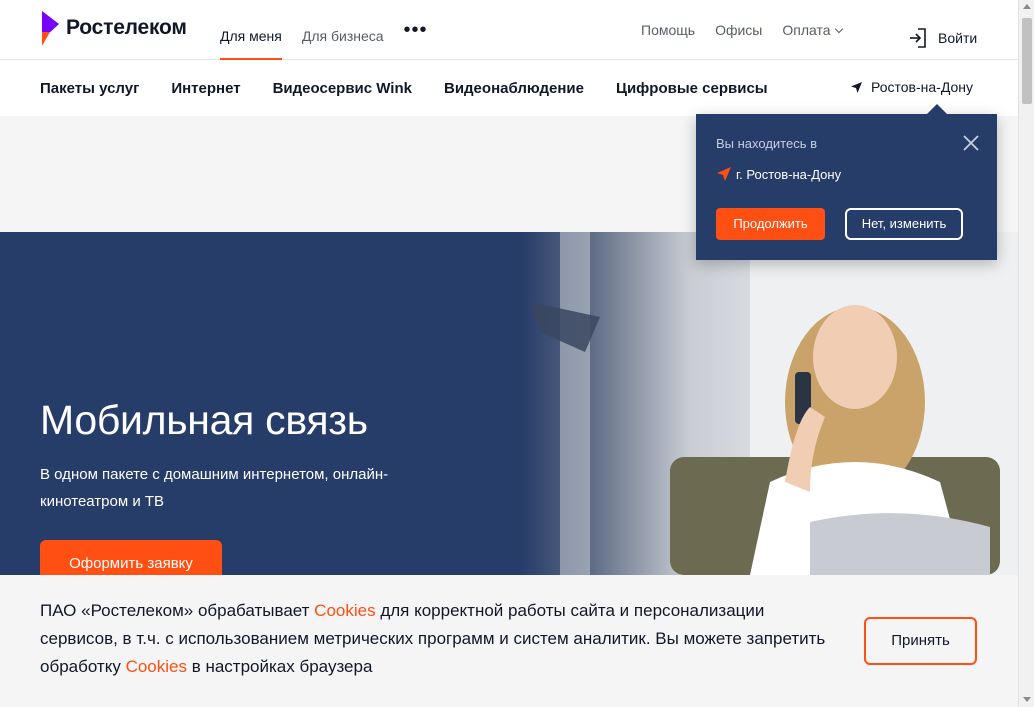  I want to click on scroll-up-arrow-icon, so click(1027, 6).